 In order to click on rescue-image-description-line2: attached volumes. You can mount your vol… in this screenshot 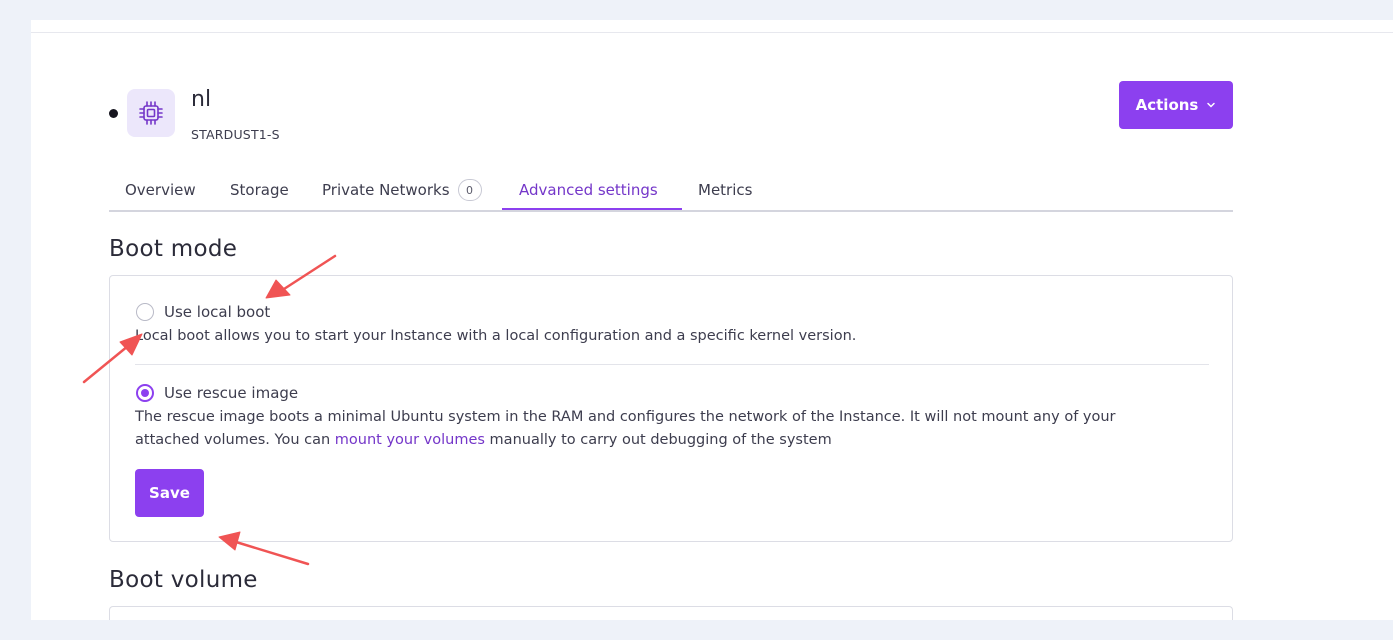, I will do `click(483, 440)`.